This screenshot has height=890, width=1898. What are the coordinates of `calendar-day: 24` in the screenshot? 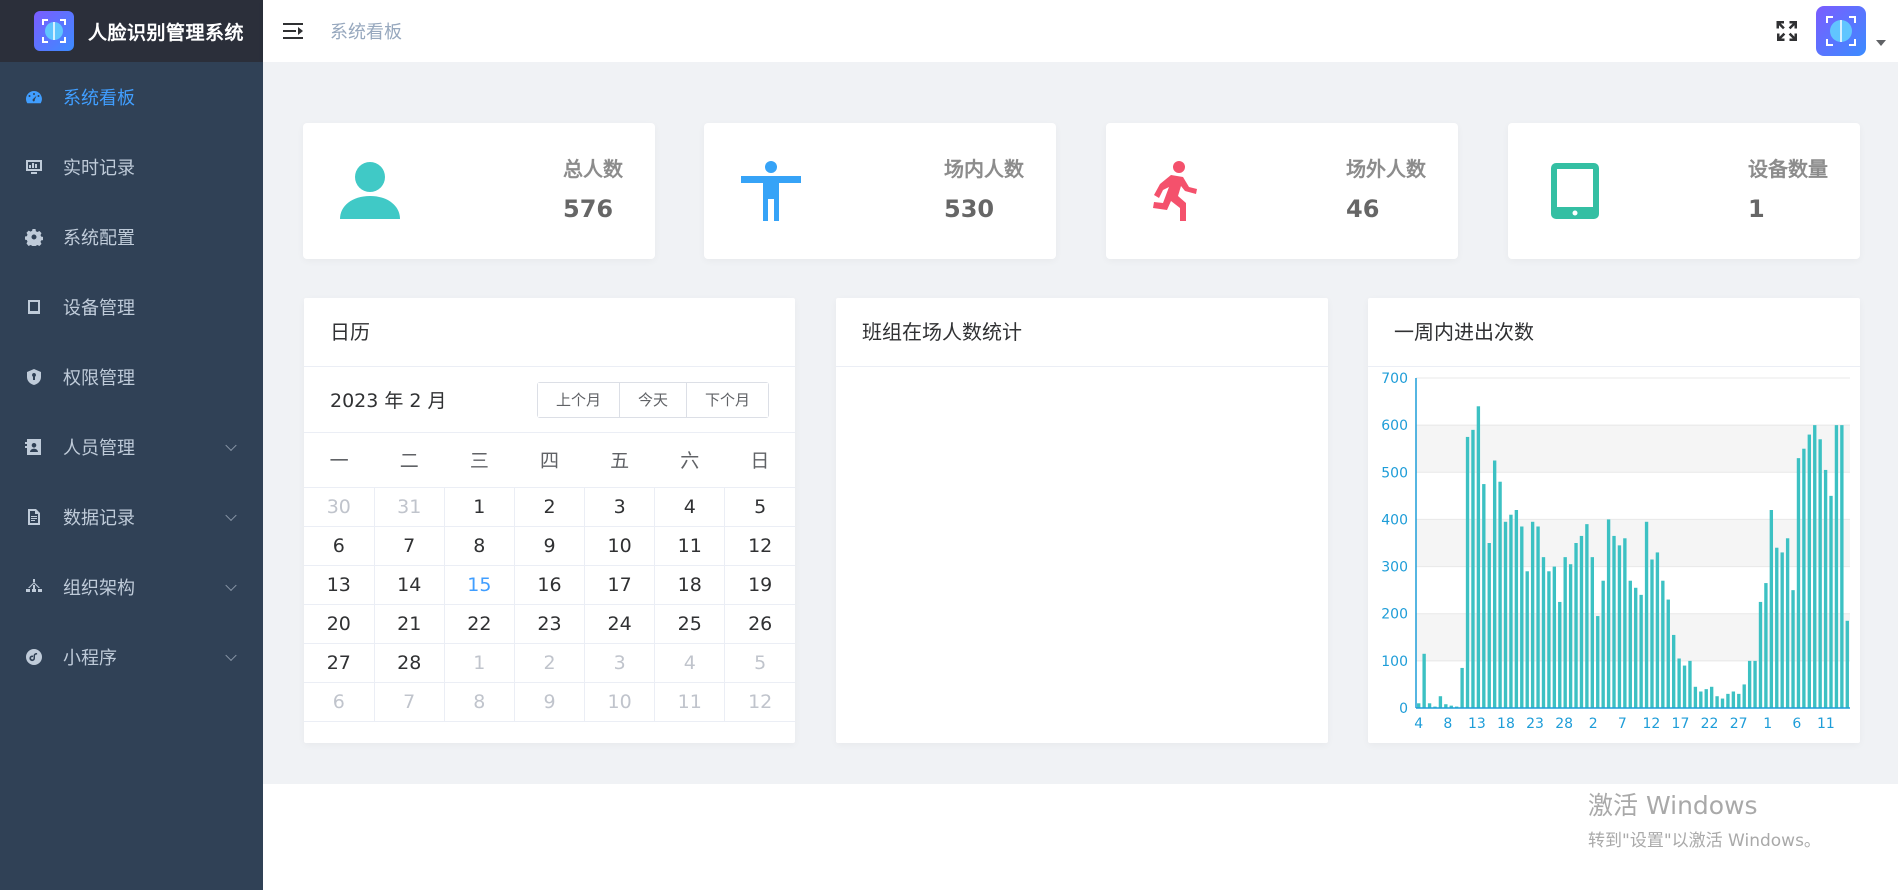 It's located at (620, 623).